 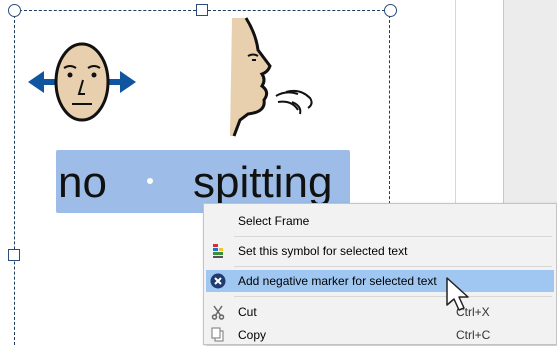 What do you see at coordinates (252, 335) in the screenshot?
I see `menu-item-label: Copy` at bounding box center [252, 335].